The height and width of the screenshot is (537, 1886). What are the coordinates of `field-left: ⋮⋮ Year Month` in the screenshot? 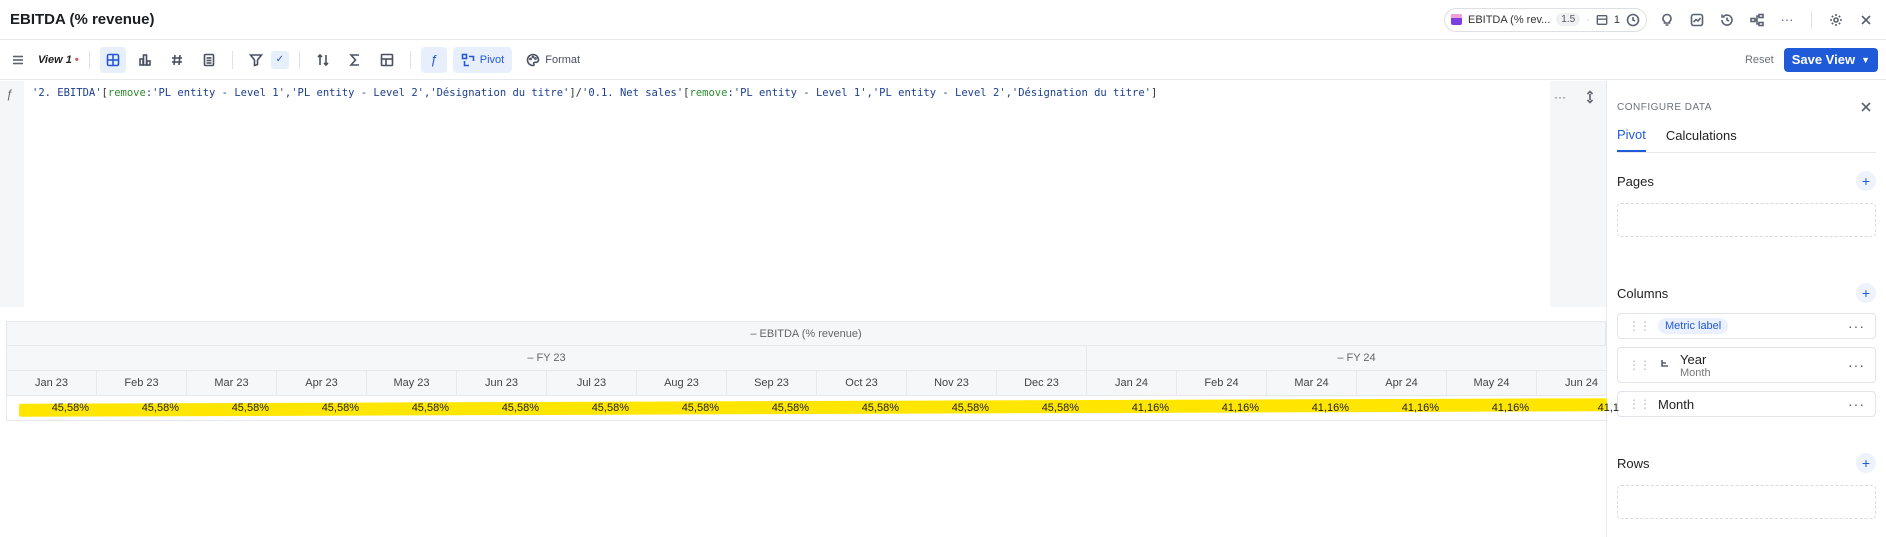 It's located at (1669, 365).